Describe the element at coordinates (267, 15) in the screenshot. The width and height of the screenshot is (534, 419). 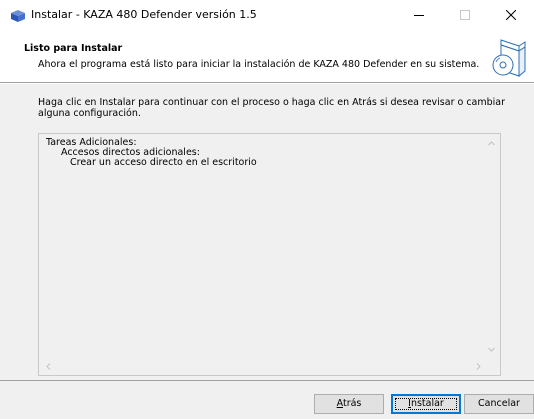
I see `title-bar: Instalar - KAZA 480 Defender versión 1.5` at that location.